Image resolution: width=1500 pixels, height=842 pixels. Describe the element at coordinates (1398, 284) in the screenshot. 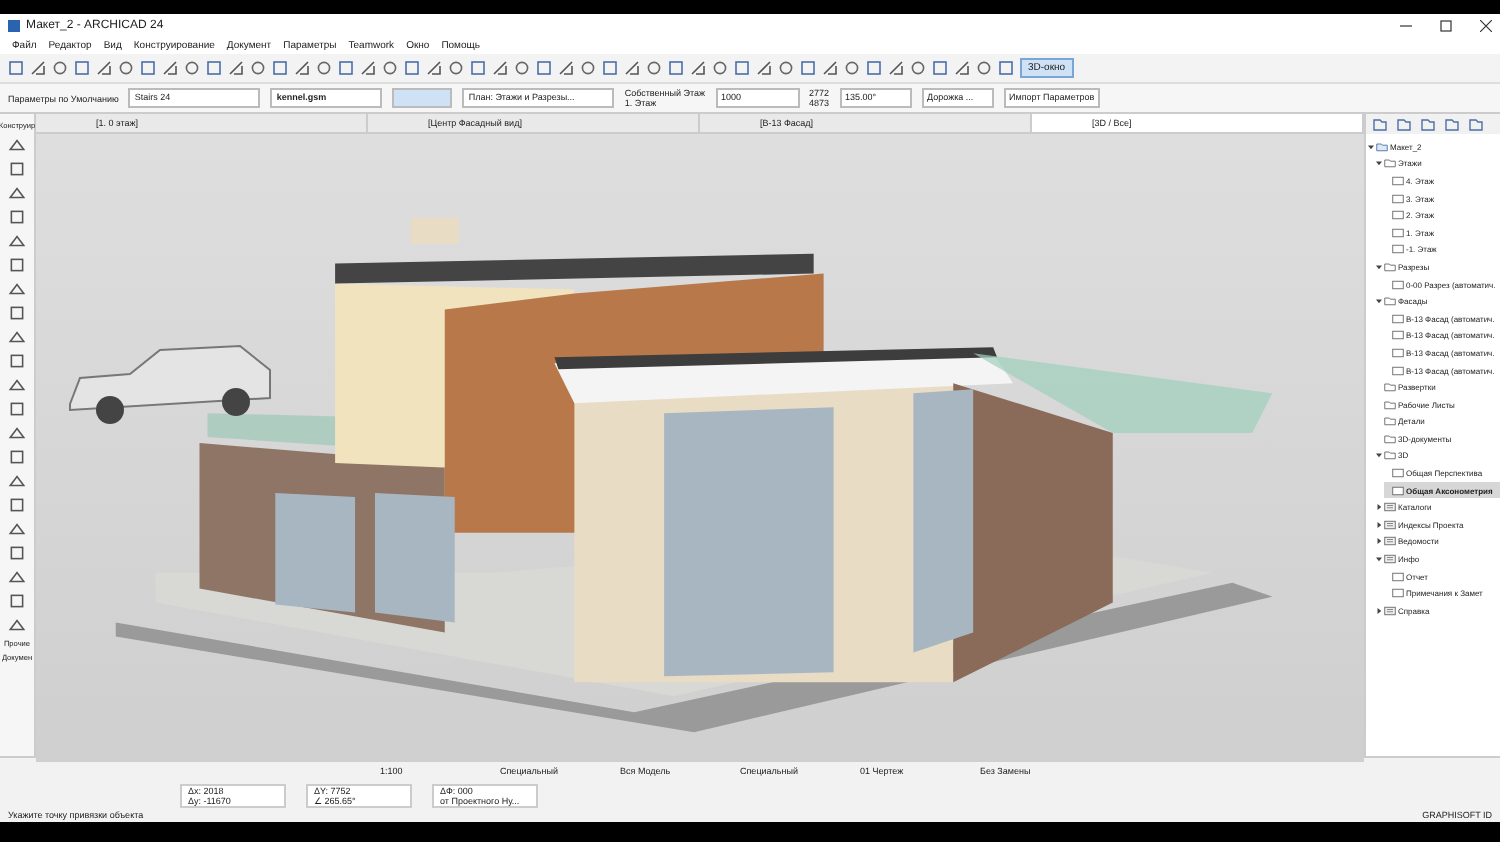

I see `view-icon` at that location.